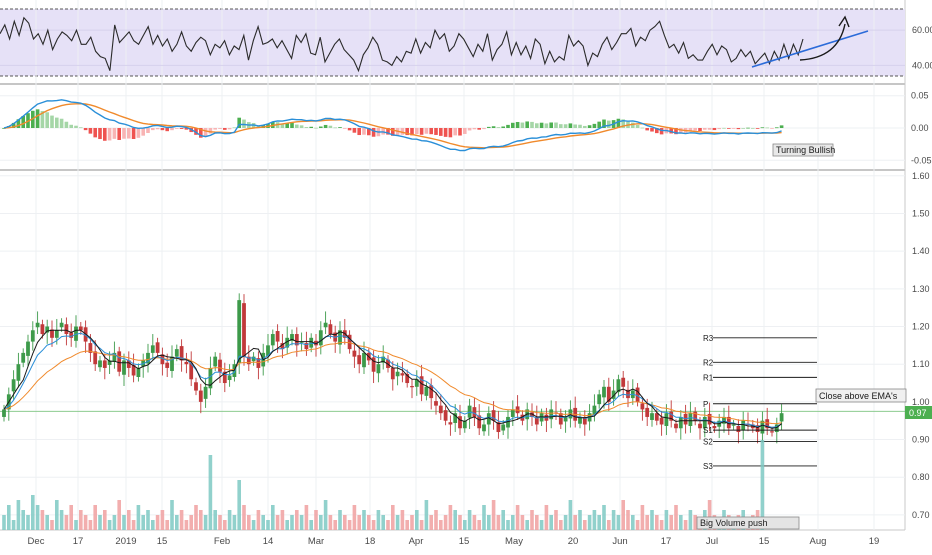 The image size is (932, 555). Describe the element at coordinates (708, 430) in the screenshot. I see `pivot-label: S1` at that location.